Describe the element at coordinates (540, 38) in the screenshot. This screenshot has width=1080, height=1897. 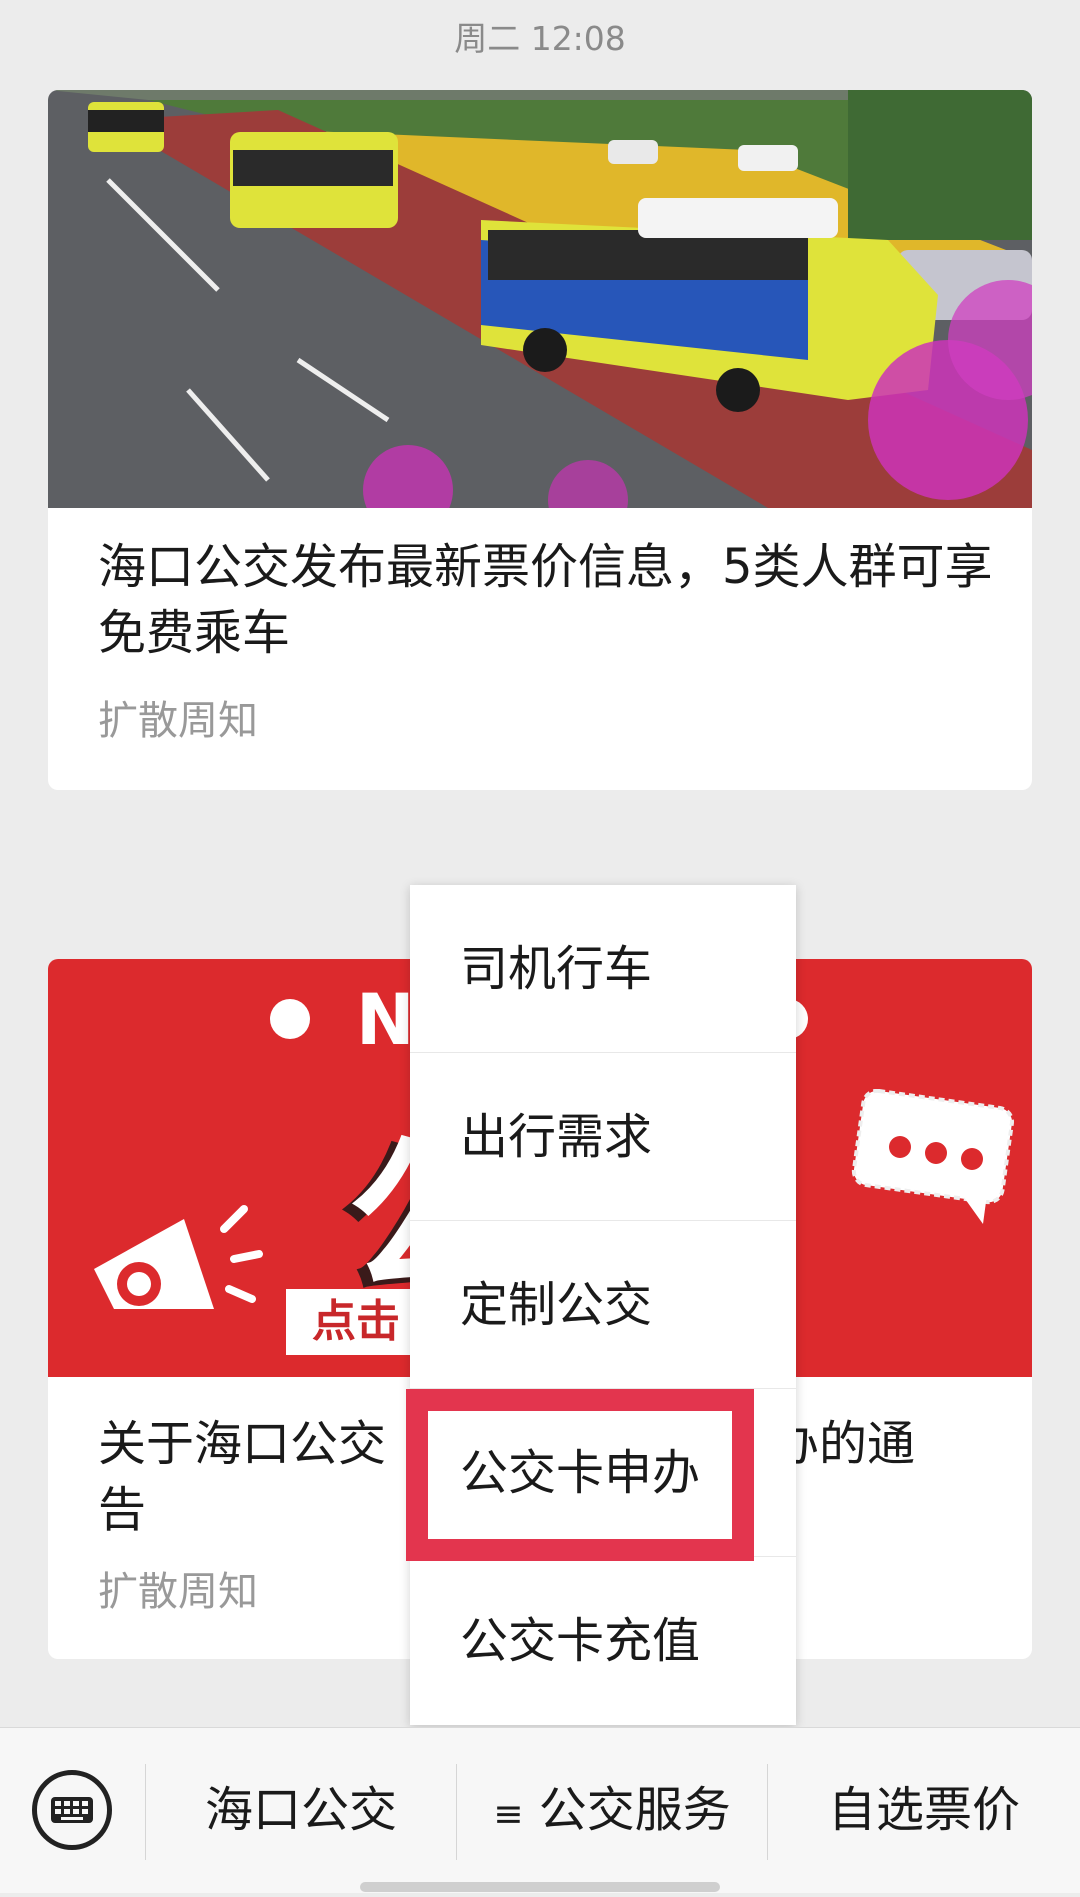
I see `status-time: 周二 12:08` at that location.